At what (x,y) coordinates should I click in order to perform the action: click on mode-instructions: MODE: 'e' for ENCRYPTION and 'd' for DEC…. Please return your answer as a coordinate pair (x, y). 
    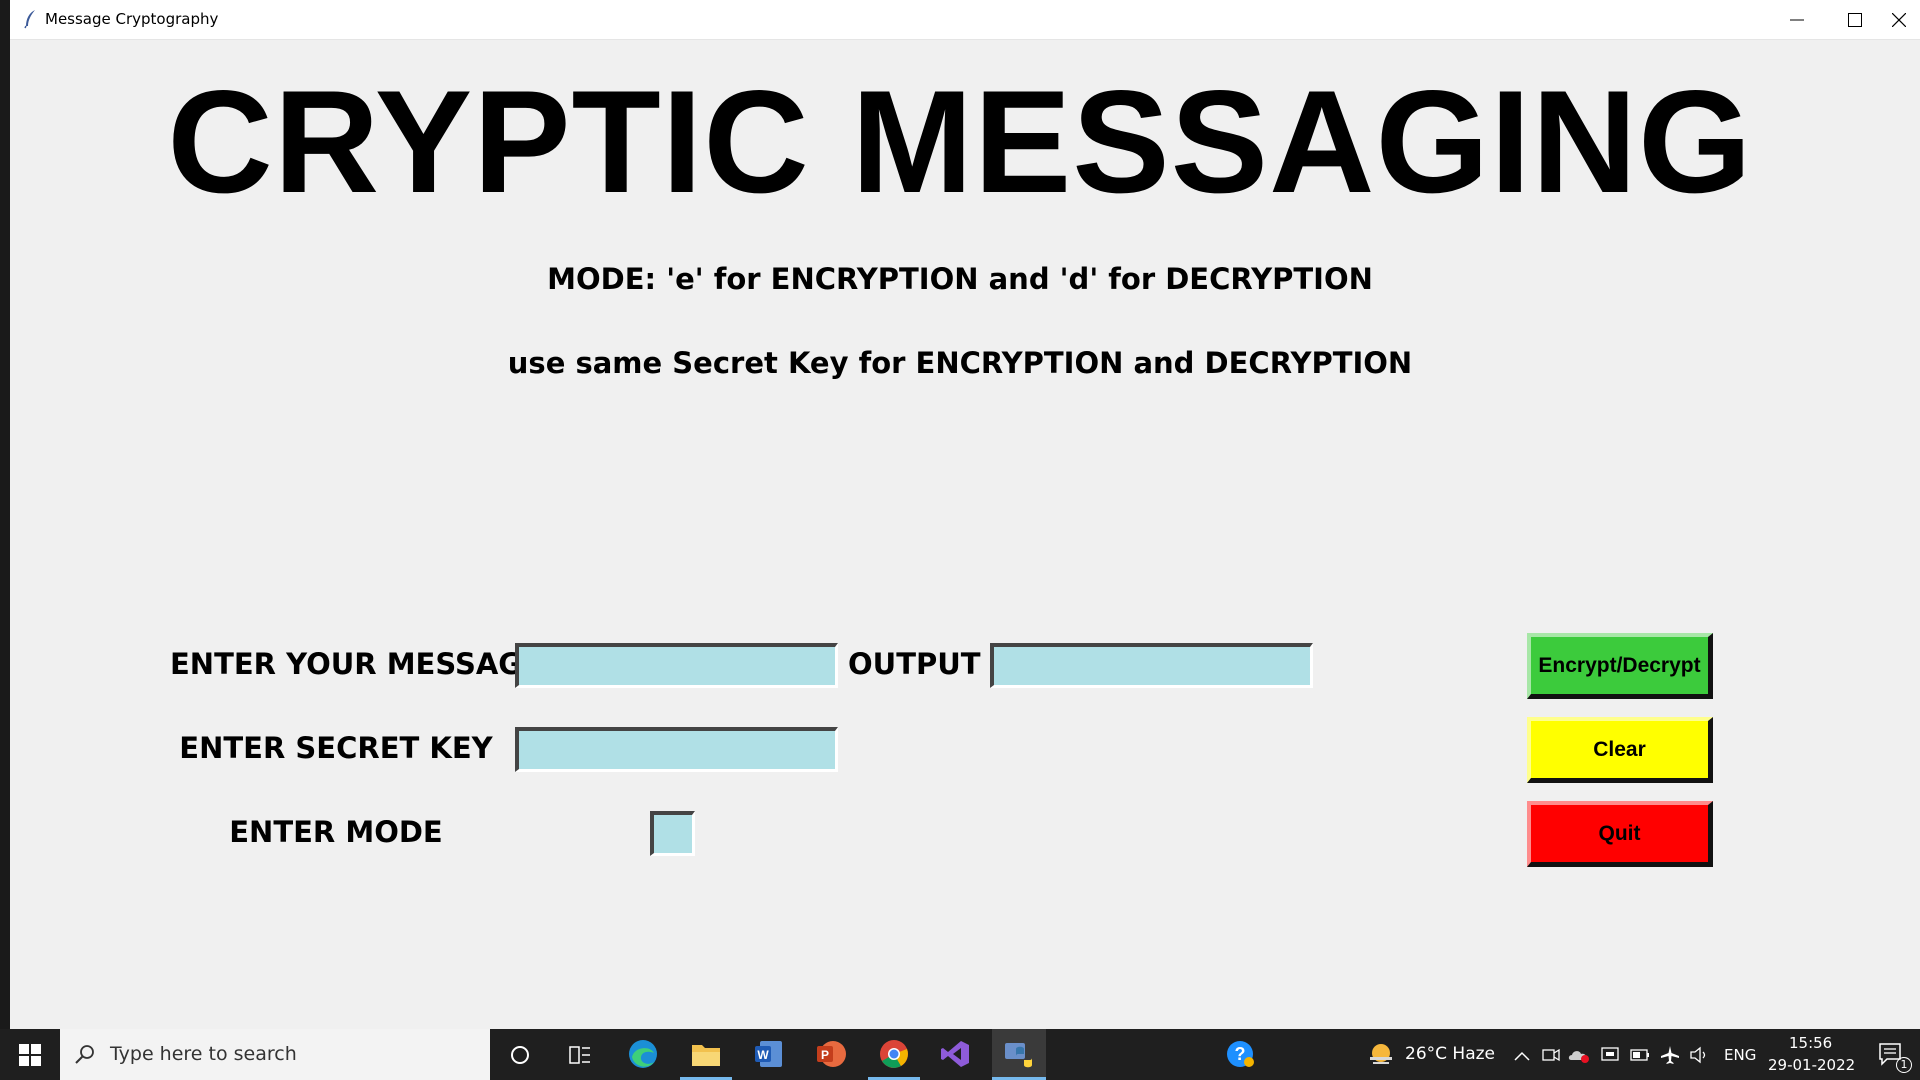
    Looking at the image, I should click on (960, 279).